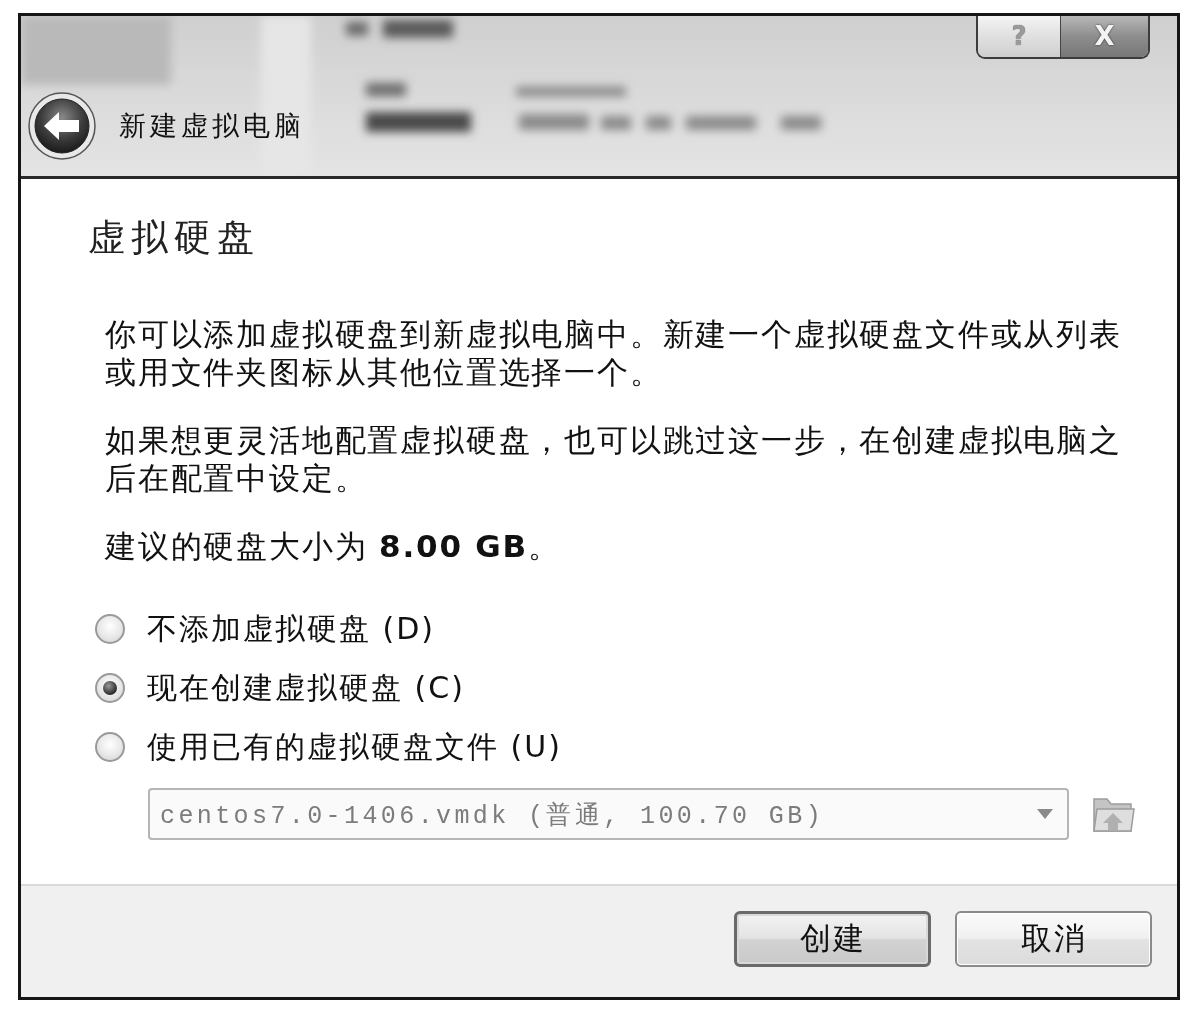 Image resolution: width=1200 pixels, height=1018 pixels. What do you see at coordinates (1053, 938) in the screenshot?
I see `dialog-button: 取消` at bounding box center [1053, 938].